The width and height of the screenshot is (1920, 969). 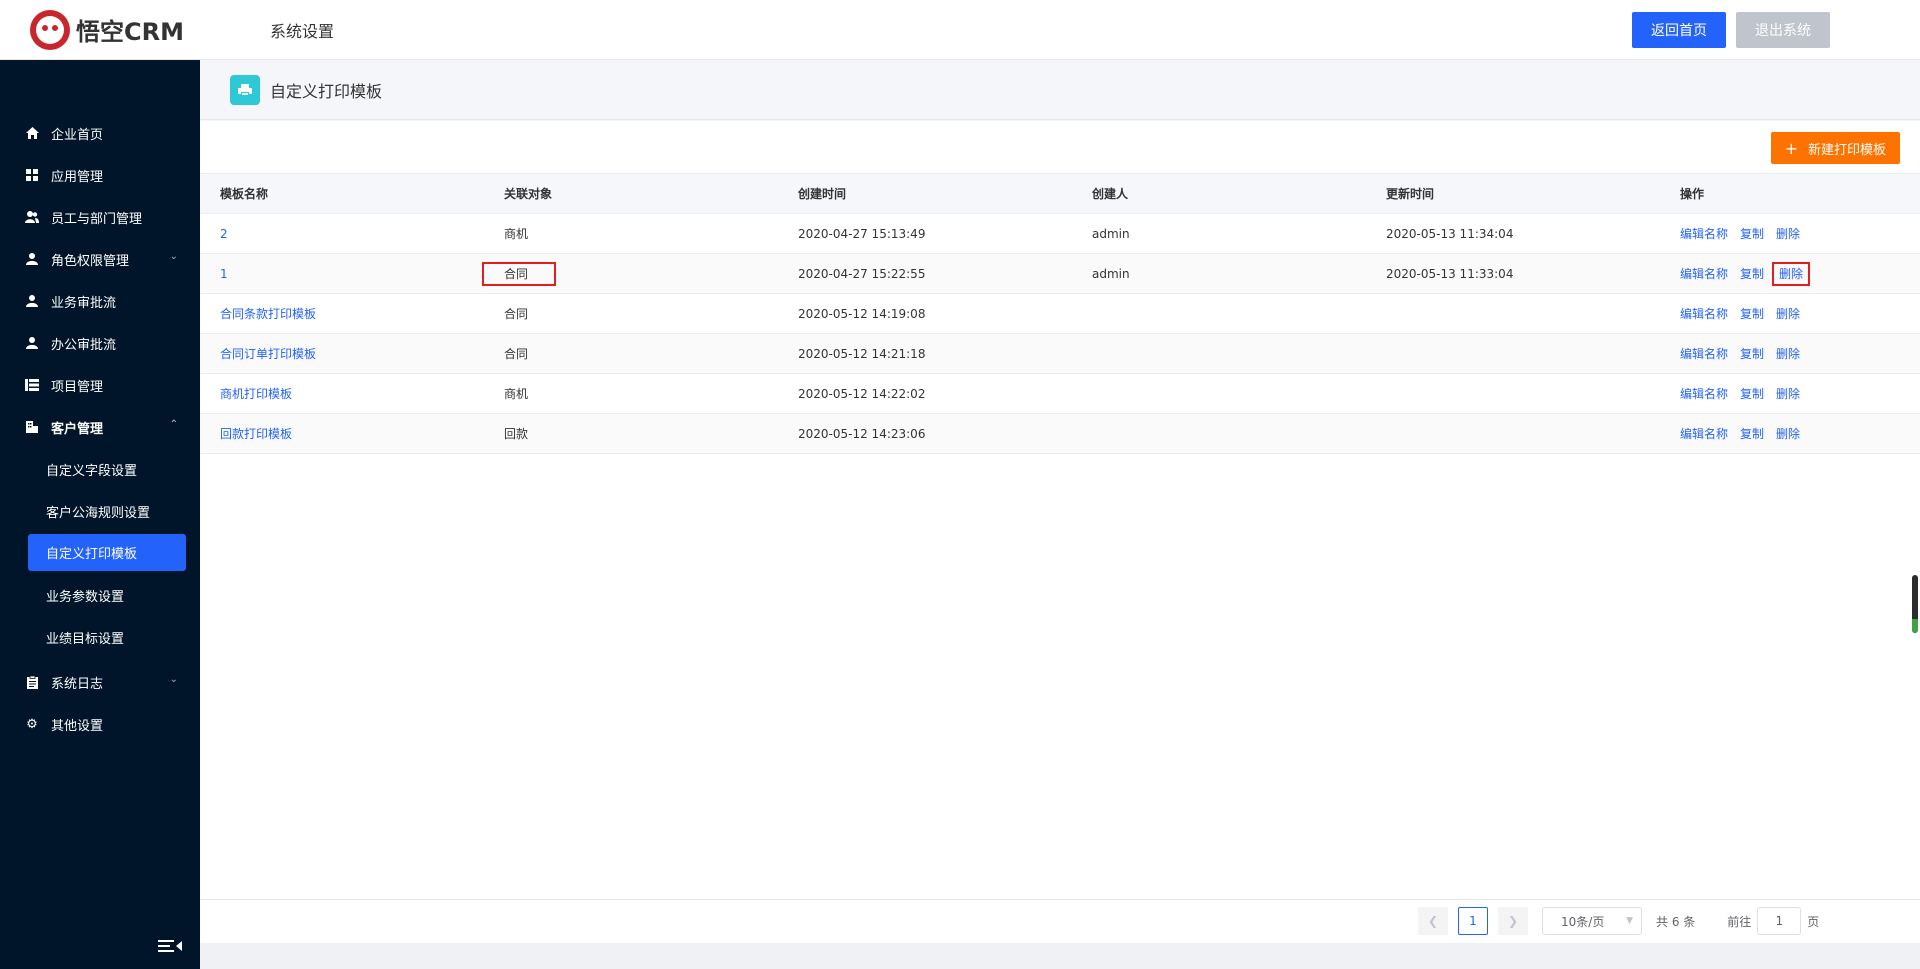 I want to click on sidebar-item-label: 业务审批流, so click(x=84, y=303).